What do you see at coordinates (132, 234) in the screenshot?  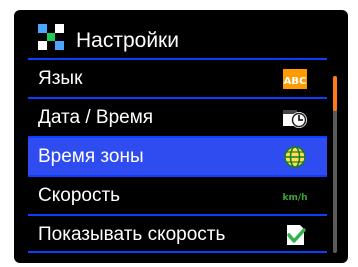 I see `menu-item-label: Показывать скорость` at bounding box center [132, 234].